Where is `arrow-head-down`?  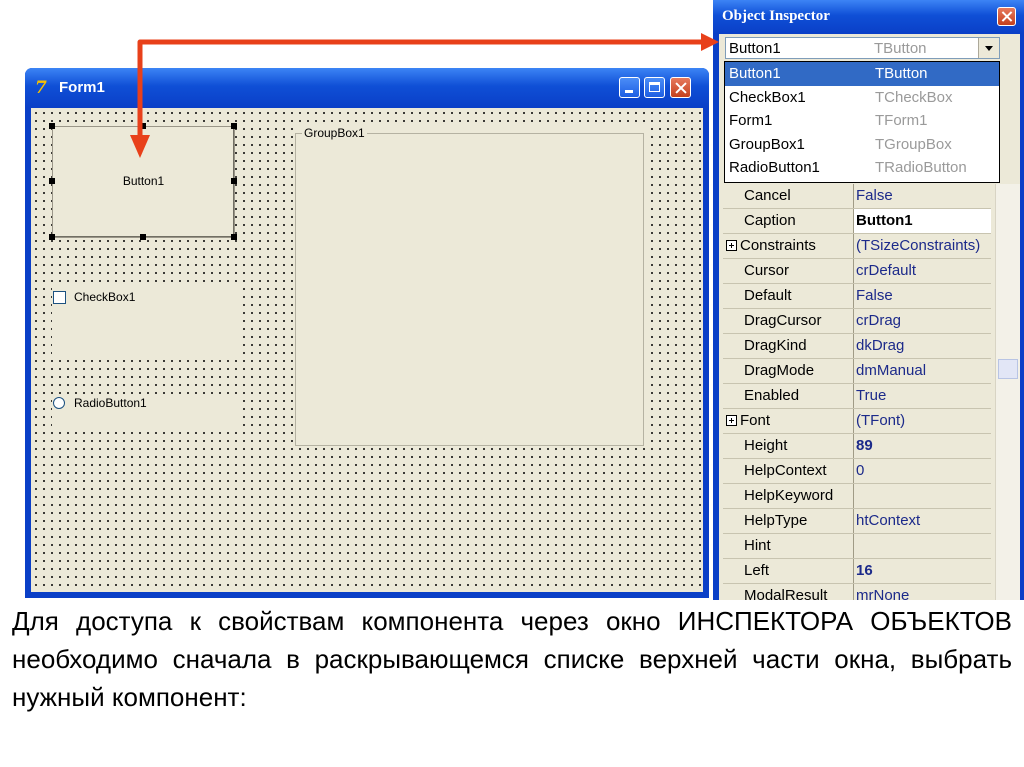 arrow-head-down is located at coordinates (140, 146).